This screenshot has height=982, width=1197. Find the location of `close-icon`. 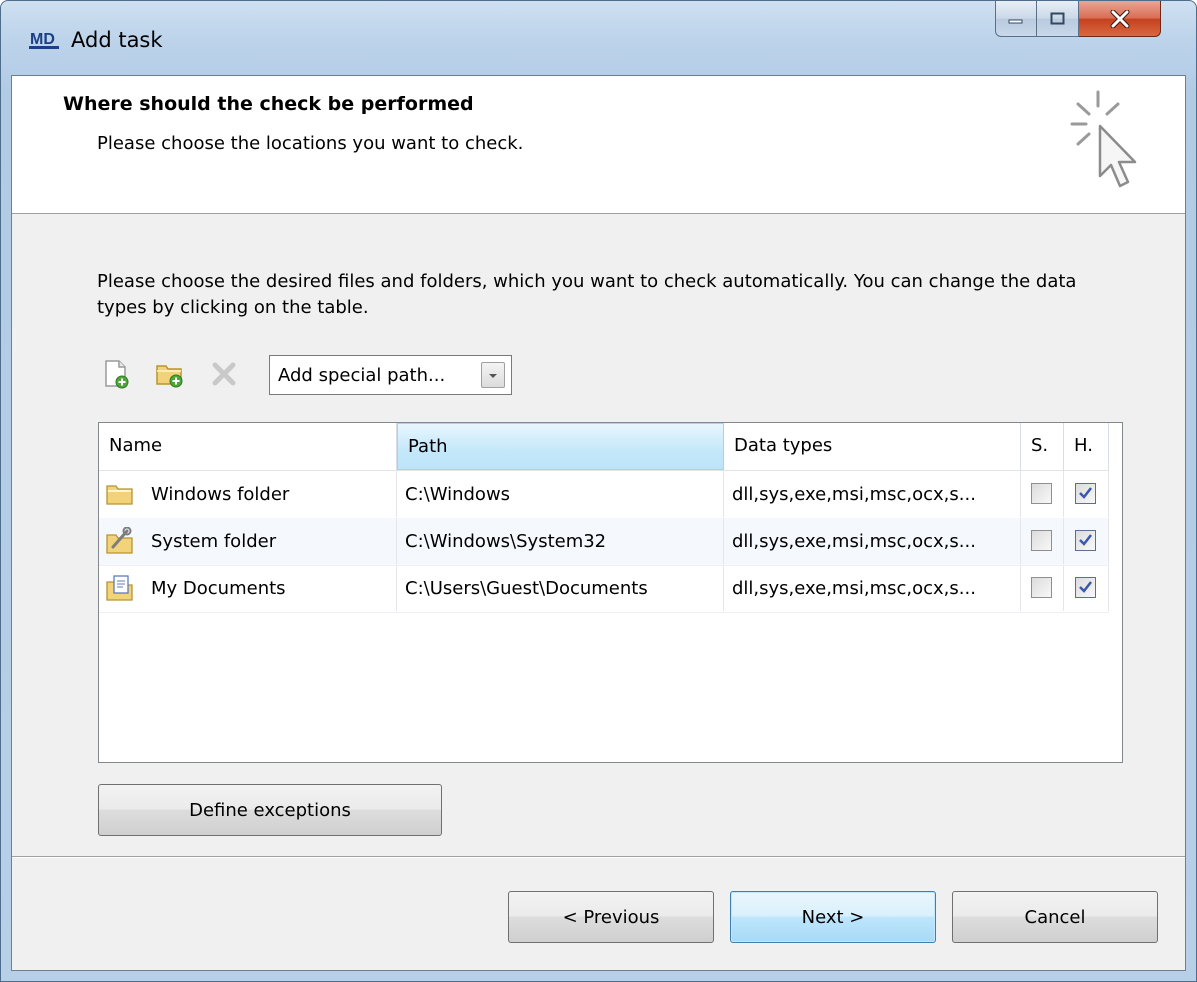

close-icon is located at coordinates (1119, 18).